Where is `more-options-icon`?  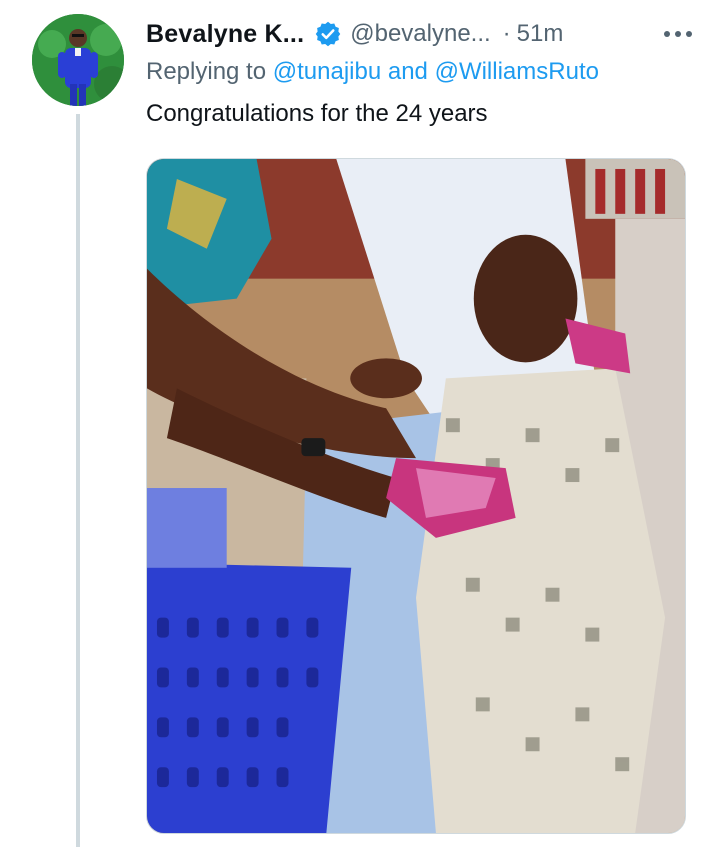 more-options-icon is located at coordinates (678, 34).